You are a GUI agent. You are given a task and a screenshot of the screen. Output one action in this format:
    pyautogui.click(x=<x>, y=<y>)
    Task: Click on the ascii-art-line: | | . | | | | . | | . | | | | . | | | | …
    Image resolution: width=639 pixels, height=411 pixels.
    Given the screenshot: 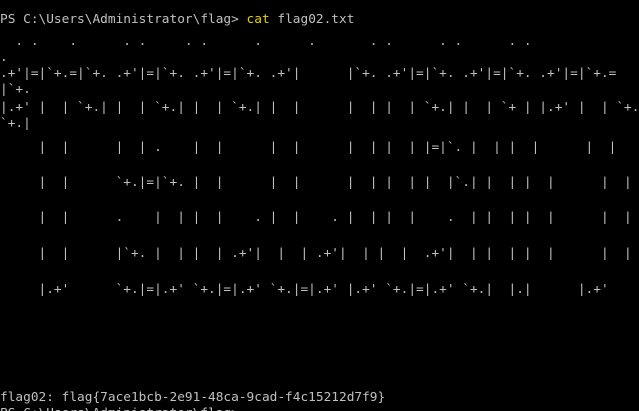 What is the action you would take?
    pyautogui.click(x=316, y=217)
    